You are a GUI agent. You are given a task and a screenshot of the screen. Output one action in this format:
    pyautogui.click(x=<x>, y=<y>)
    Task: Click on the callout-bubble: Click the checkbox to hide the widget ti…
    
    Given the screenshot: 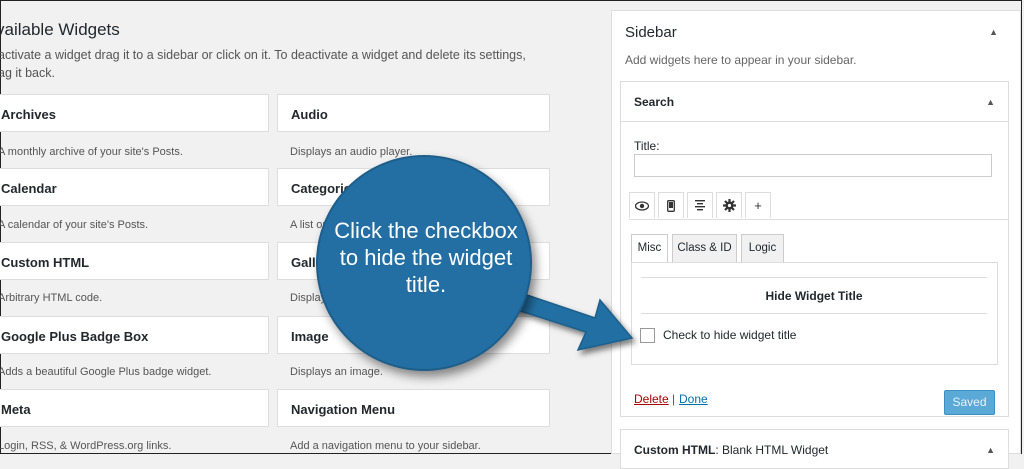 What is the action you would take?
    pyautogui.click(x=424, y=263)
    